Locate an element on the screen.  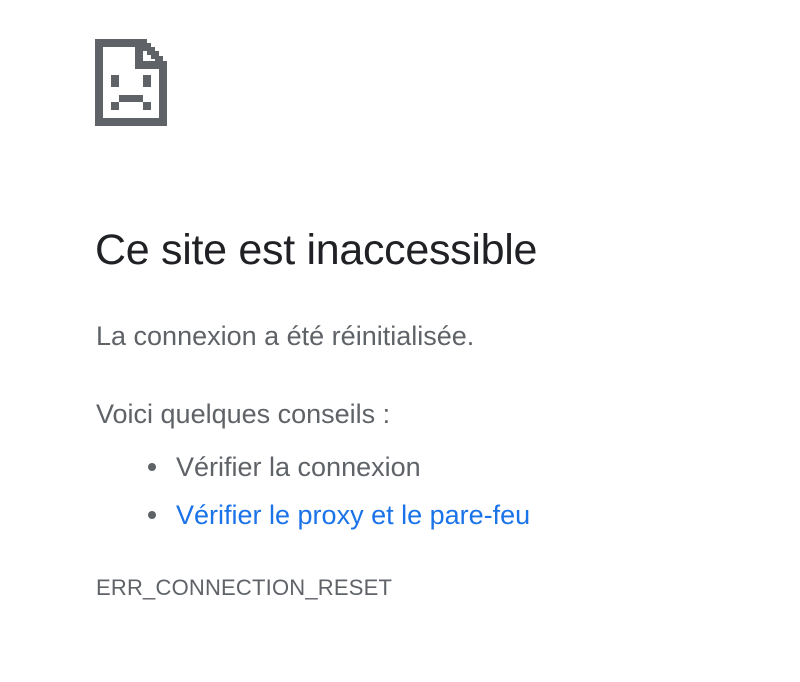
check-proxy-firewall-link: Vérifier le proxy et le pare-feu is located at coordinates (353, 515).